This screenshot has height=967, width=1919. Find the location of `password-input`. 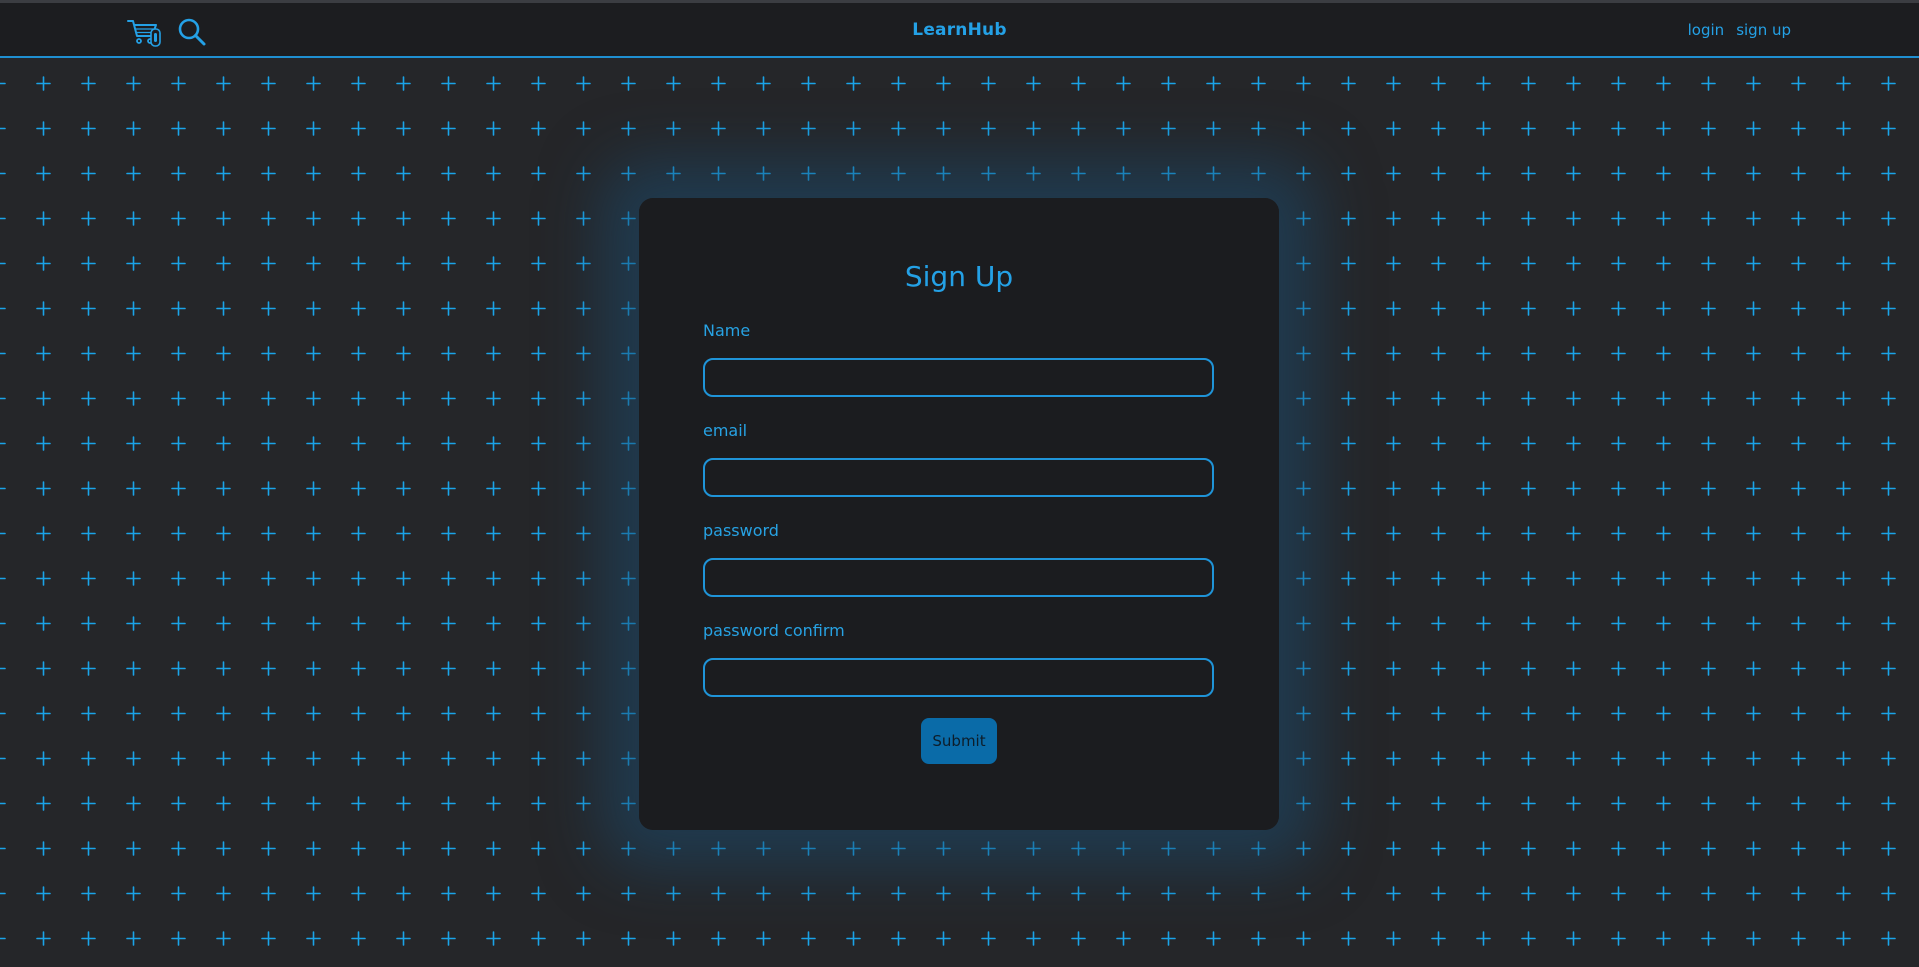

password-input is located at coordinates (958, 577).